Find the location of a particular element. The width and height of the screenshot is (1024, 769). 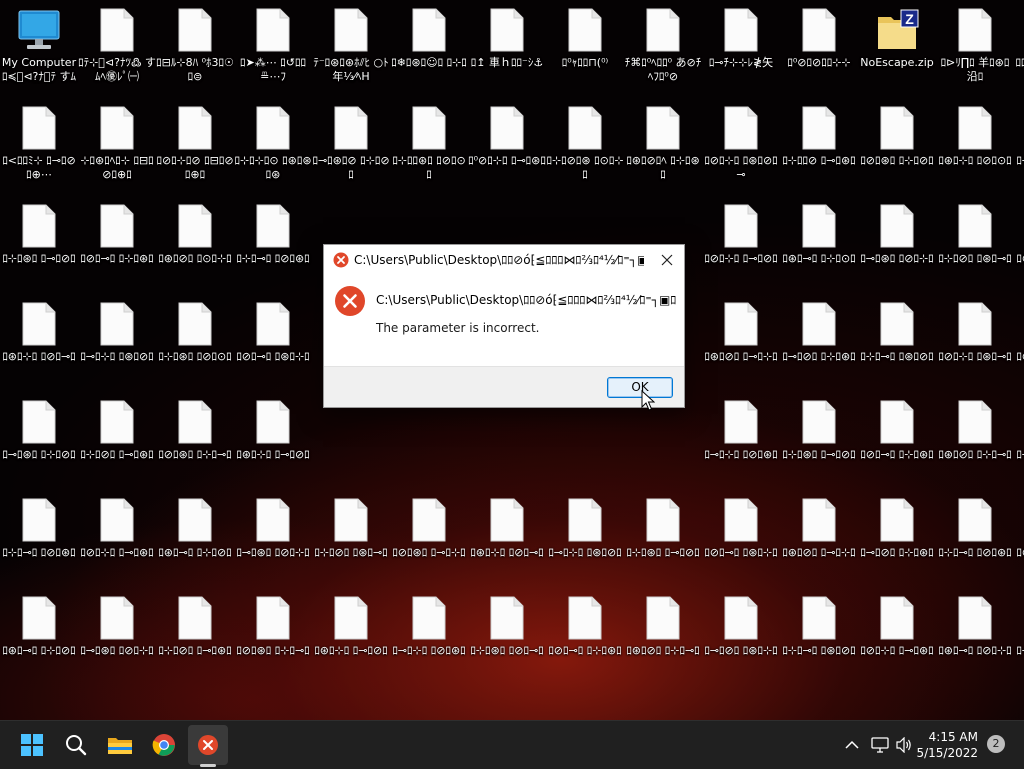

desktop-file: ﾛ⊹ﾛ⊛ﾛ ﾛ⊘ﾛ⊙ﾛ is located at coordinates (195, 348).